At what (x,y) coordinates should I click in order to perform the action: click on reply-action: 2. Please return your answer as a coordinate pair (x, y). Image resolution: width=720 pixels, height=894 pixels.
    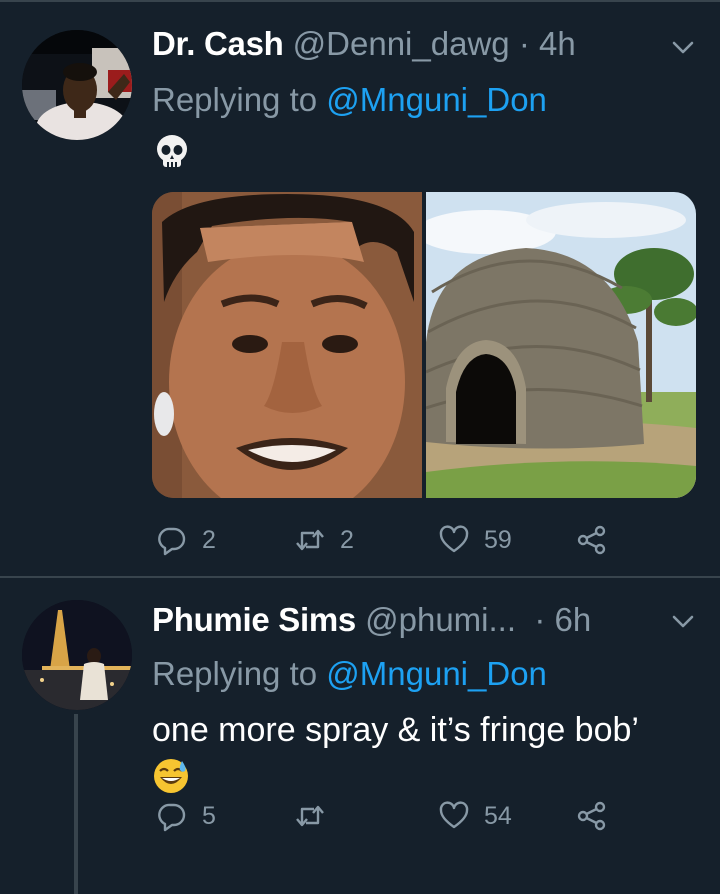
    Looking at the image, I should click on (186, 540).